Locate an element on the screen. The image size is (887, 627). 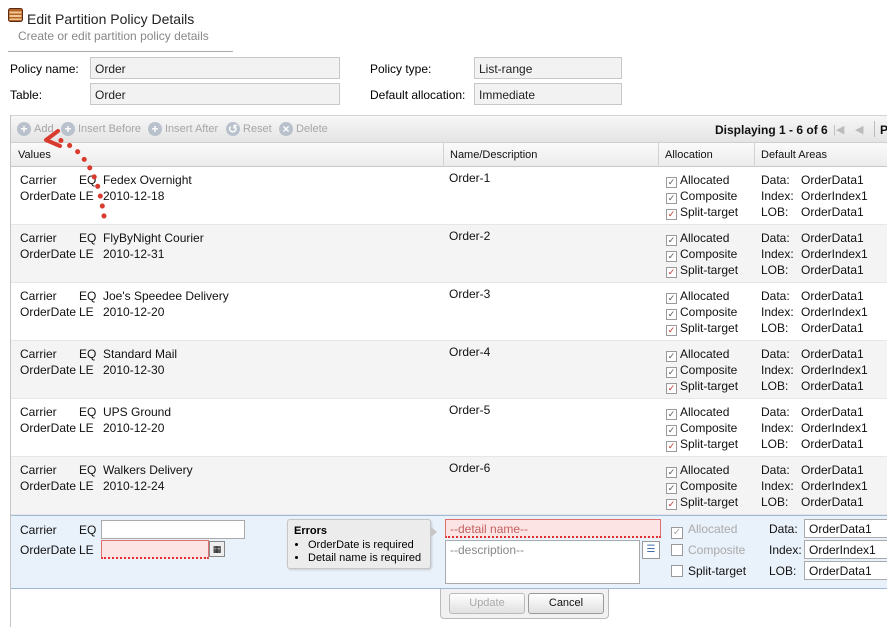
carrier-value: Fedex Overnight is located at coordinates (147, 180).